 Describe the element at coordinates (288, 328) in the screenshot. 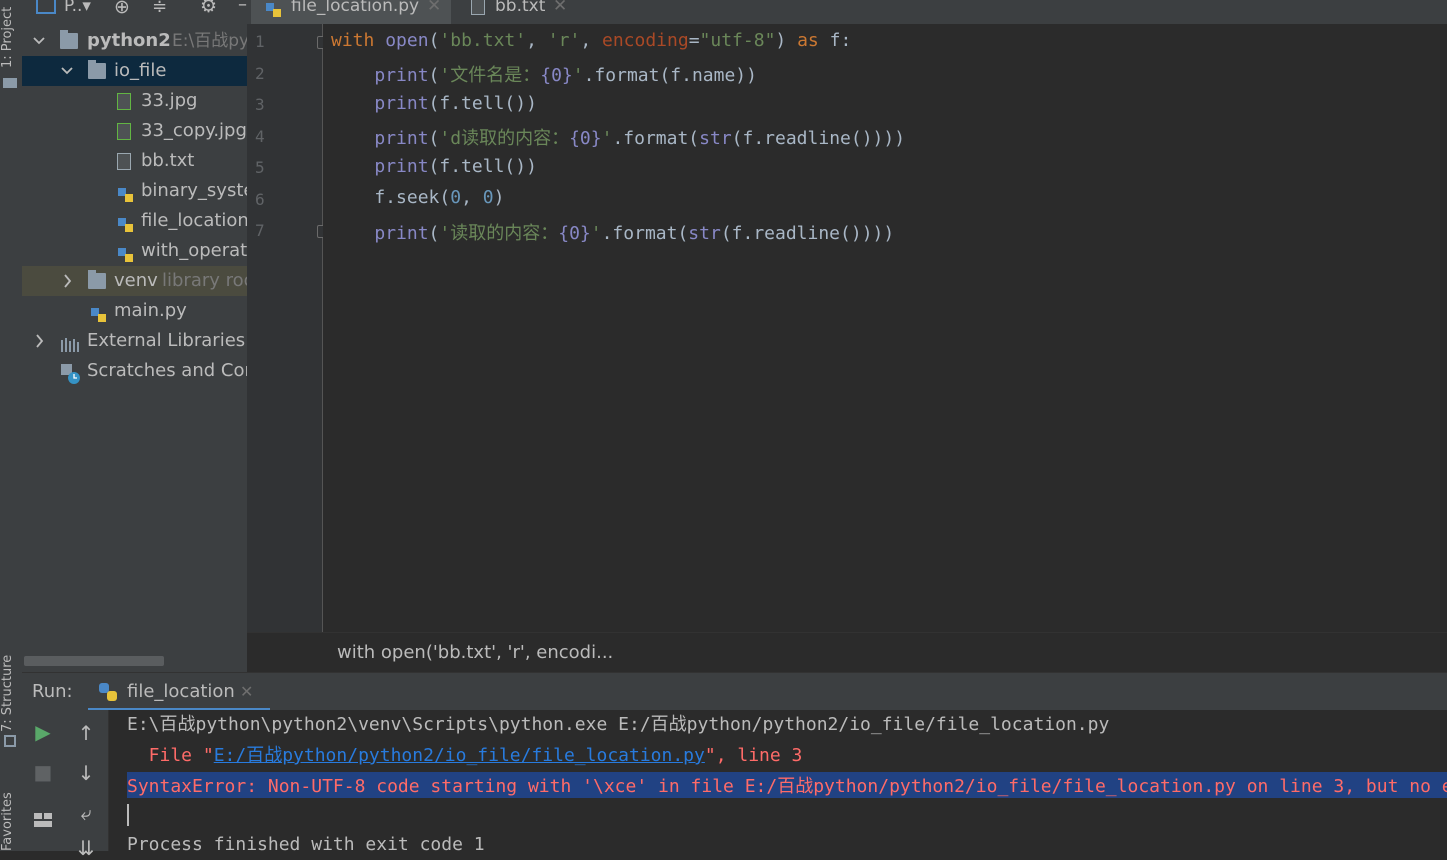

I see `line-number-gutter: 1 2 3 4 5 6 7` at that location.